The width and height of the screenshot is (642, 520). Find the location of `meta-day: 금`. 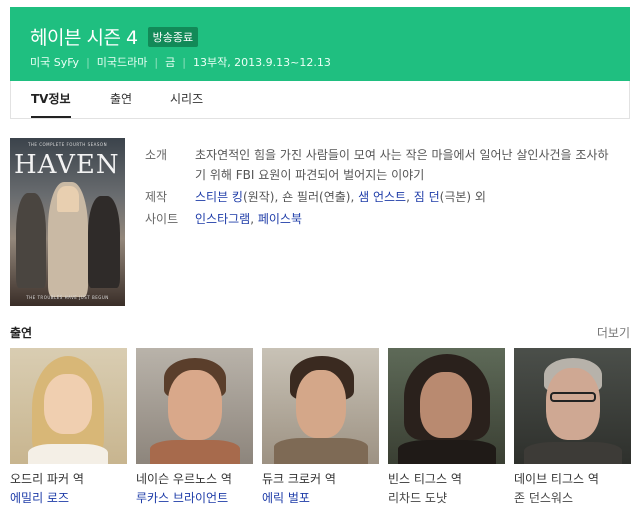

meta-day: 금 is located at coordinates (170, 62).